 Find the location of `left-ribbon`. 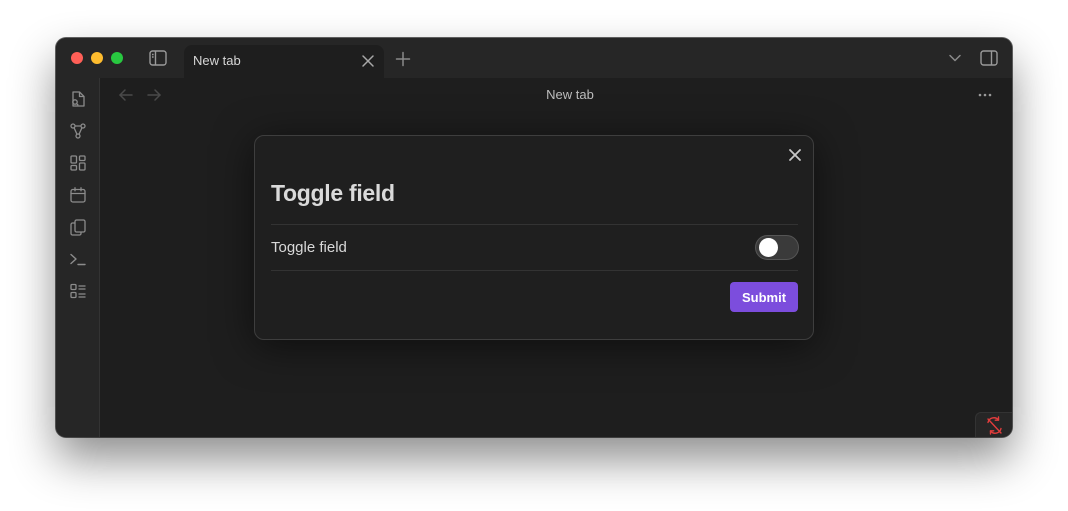

left-ribbon is located at coordinates (78, 257).